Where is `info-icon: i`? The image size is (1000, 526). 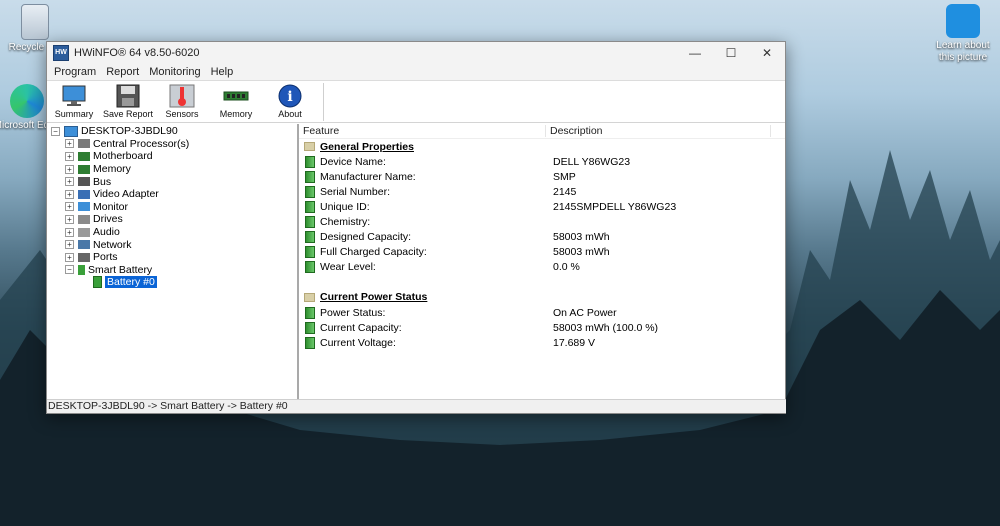
info-icon: i is located at coordinates (290, 96).